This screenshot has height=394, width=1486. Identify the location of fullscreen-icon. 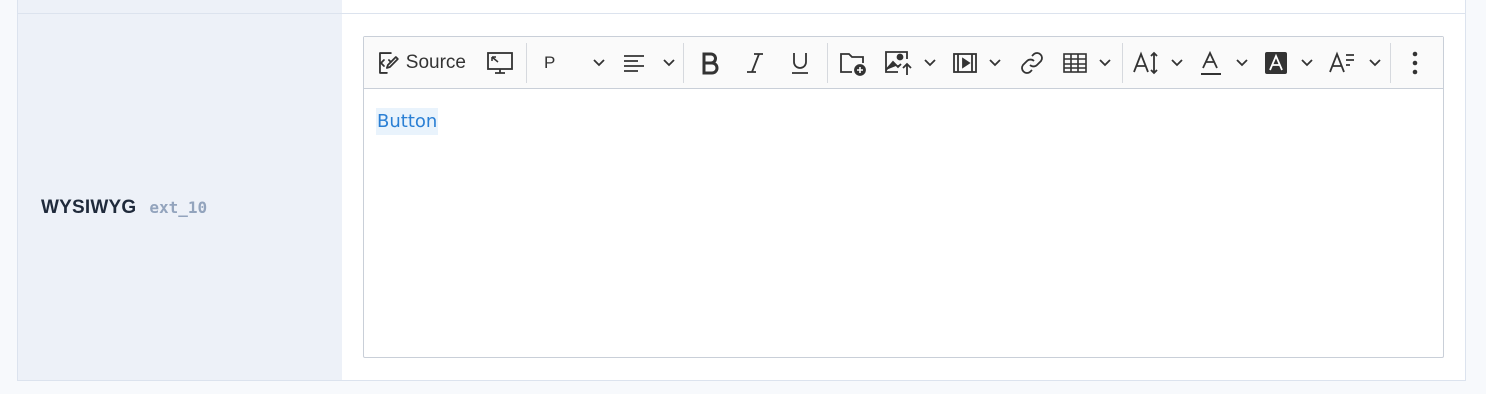
(500, 63).